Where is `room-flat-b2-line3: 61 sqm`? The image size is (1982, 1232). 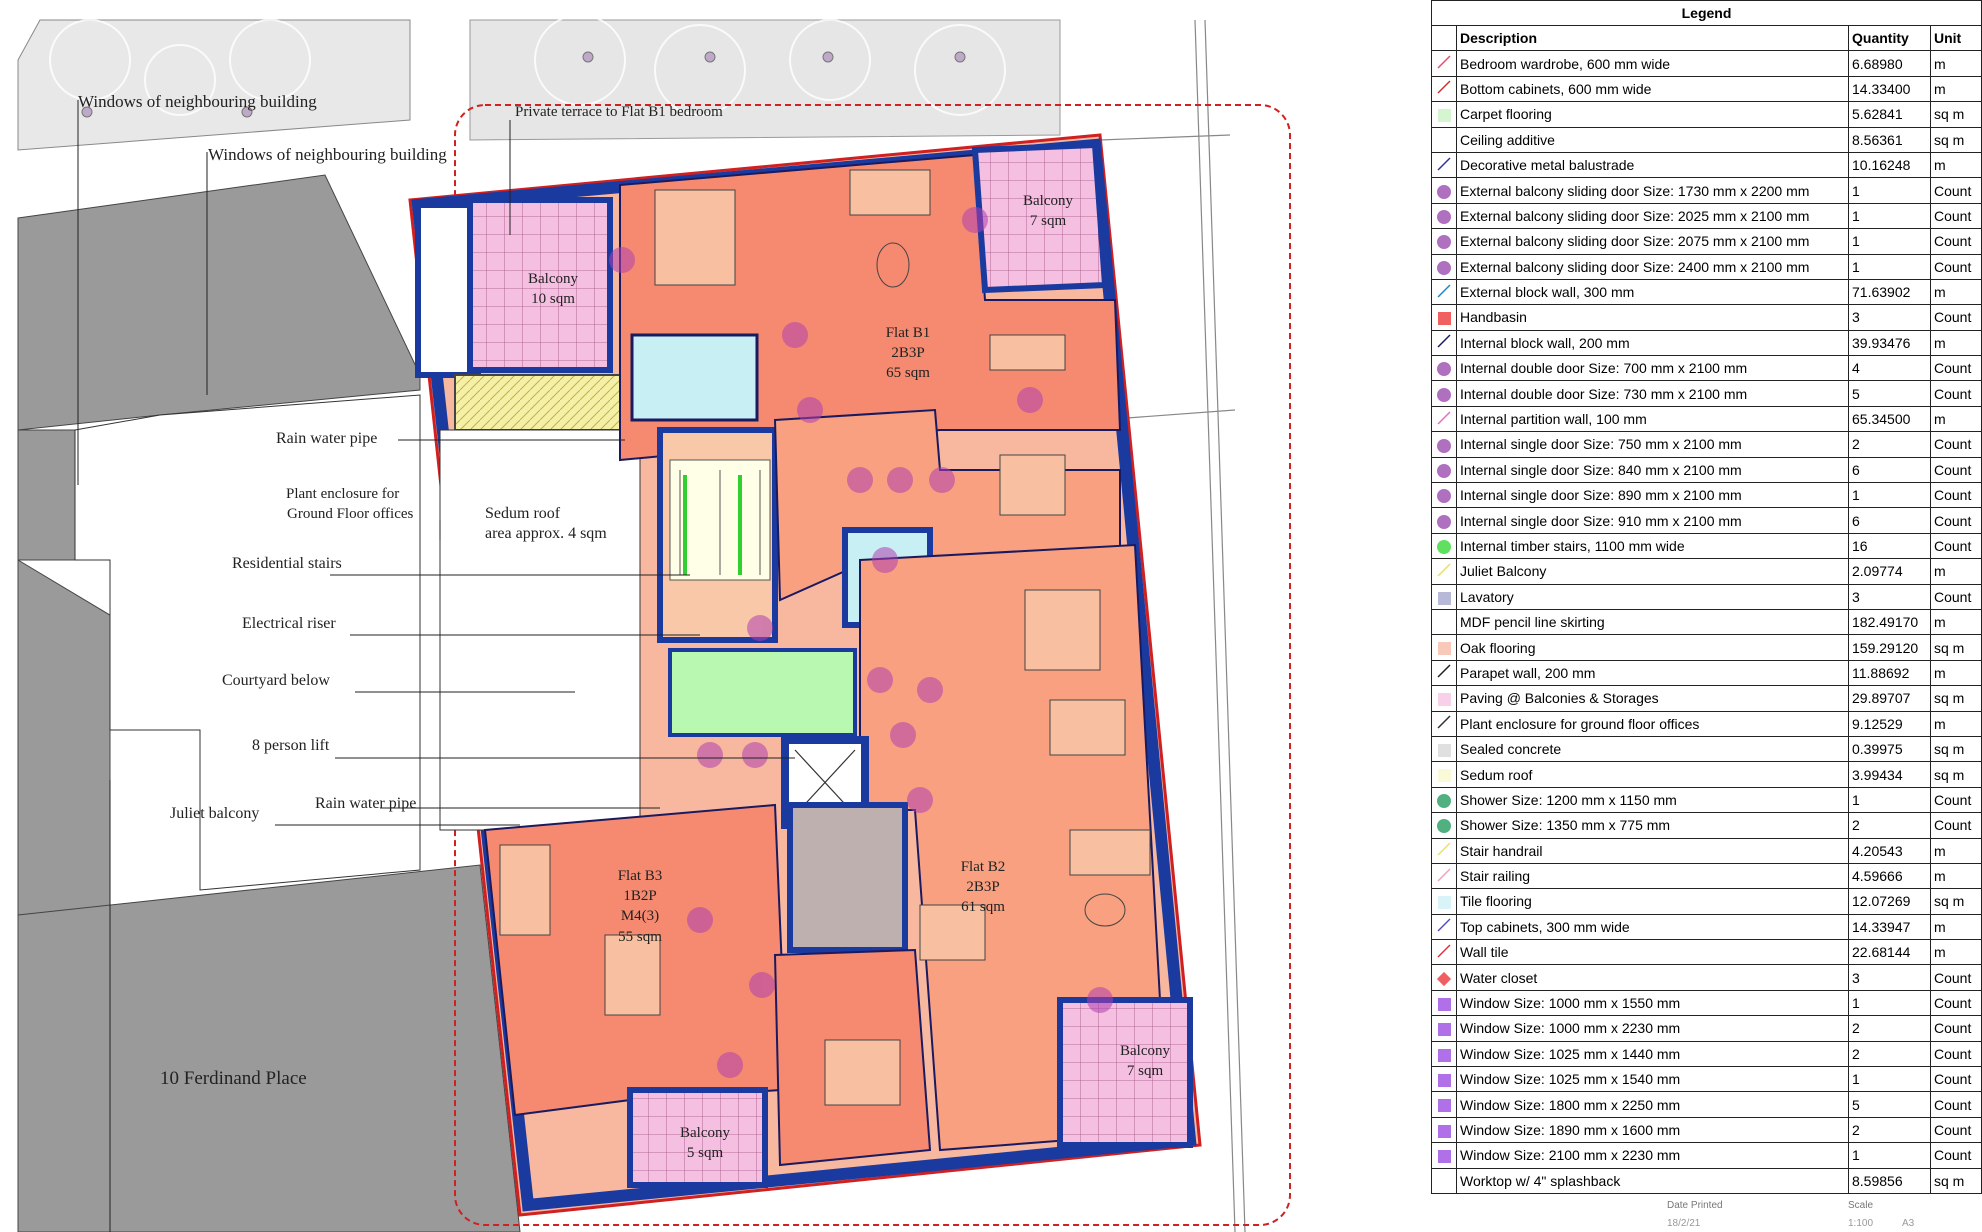 room-flat-b2-line3: 61 sqm is located at coordinates (983, 907).